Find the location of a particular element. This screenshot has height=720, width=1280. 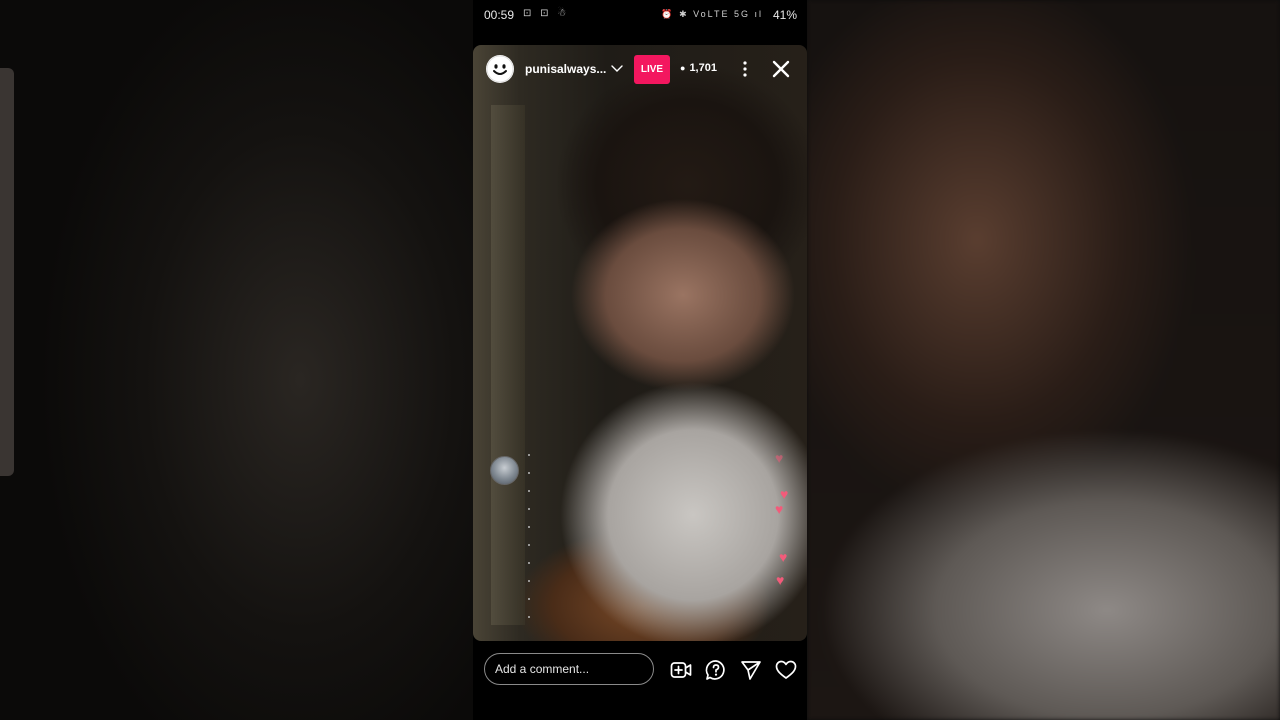

video-background-wall is located at coordinates (508, 365).